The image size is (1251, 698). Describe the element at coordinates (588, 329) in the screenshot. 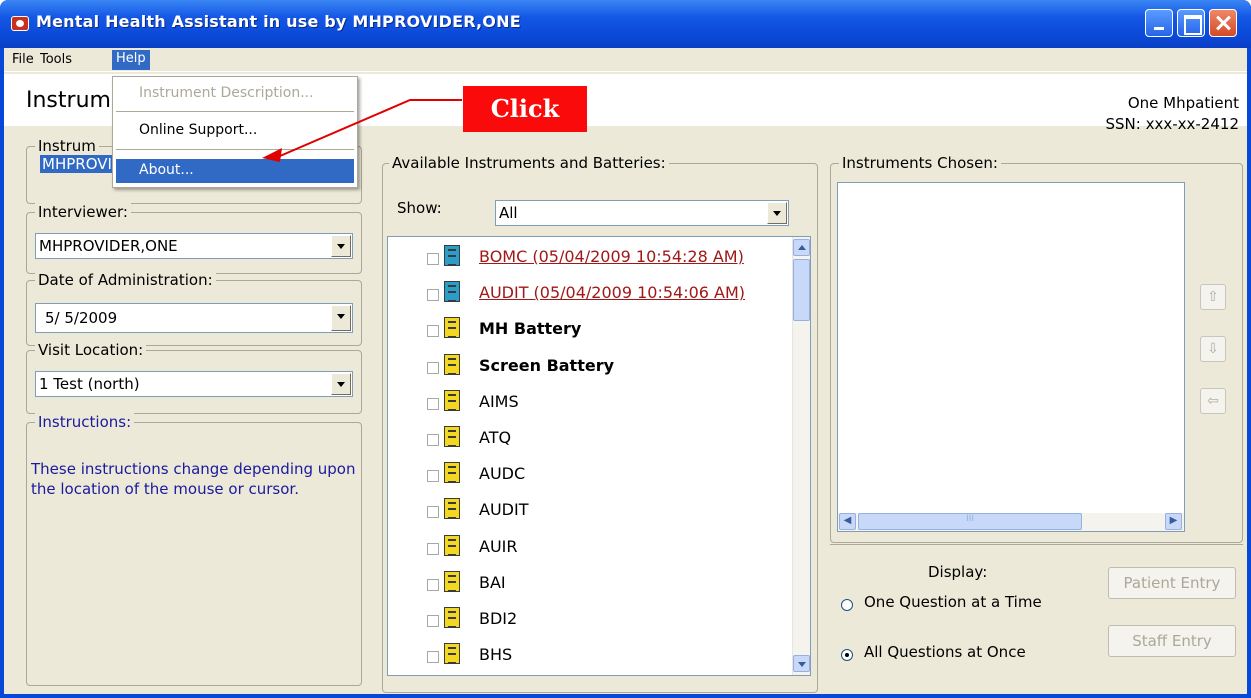

I see `list-item: MH Battery` at that location.